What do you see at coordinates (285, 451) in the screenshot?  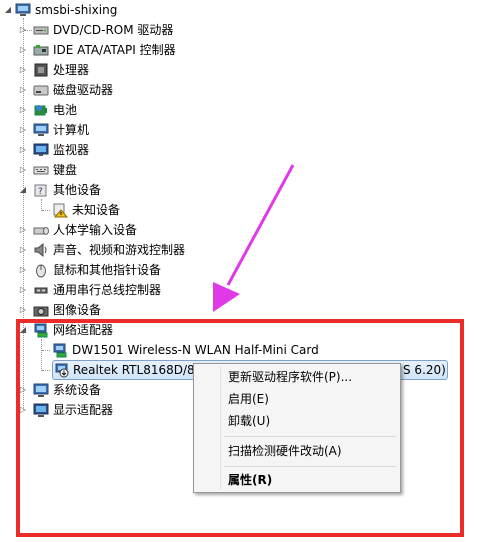 I see `menu-item-scan-hardware: 扫描检测硬件改动(A)` at bounding box center [285, 451].